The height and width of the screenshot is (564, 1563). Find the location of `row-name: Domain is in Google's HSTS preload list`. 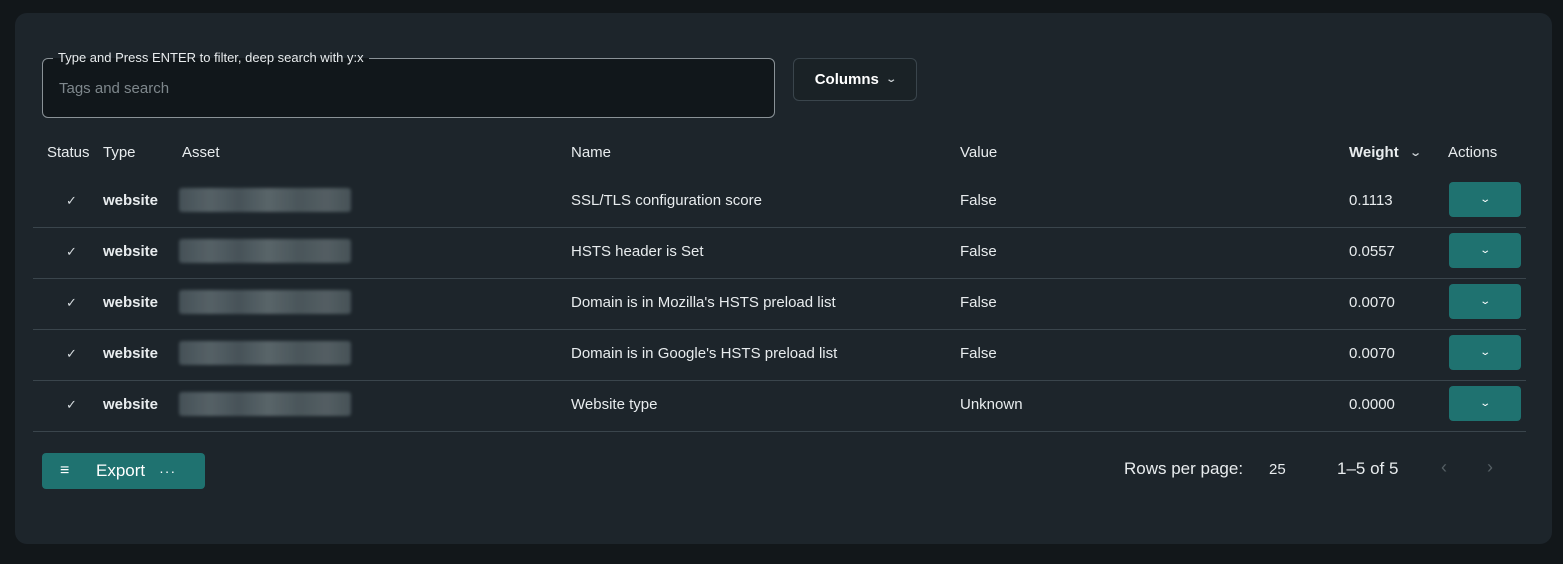

row-name: Domain is in Google's HSTS preload list is located at coordinates (704, 353).